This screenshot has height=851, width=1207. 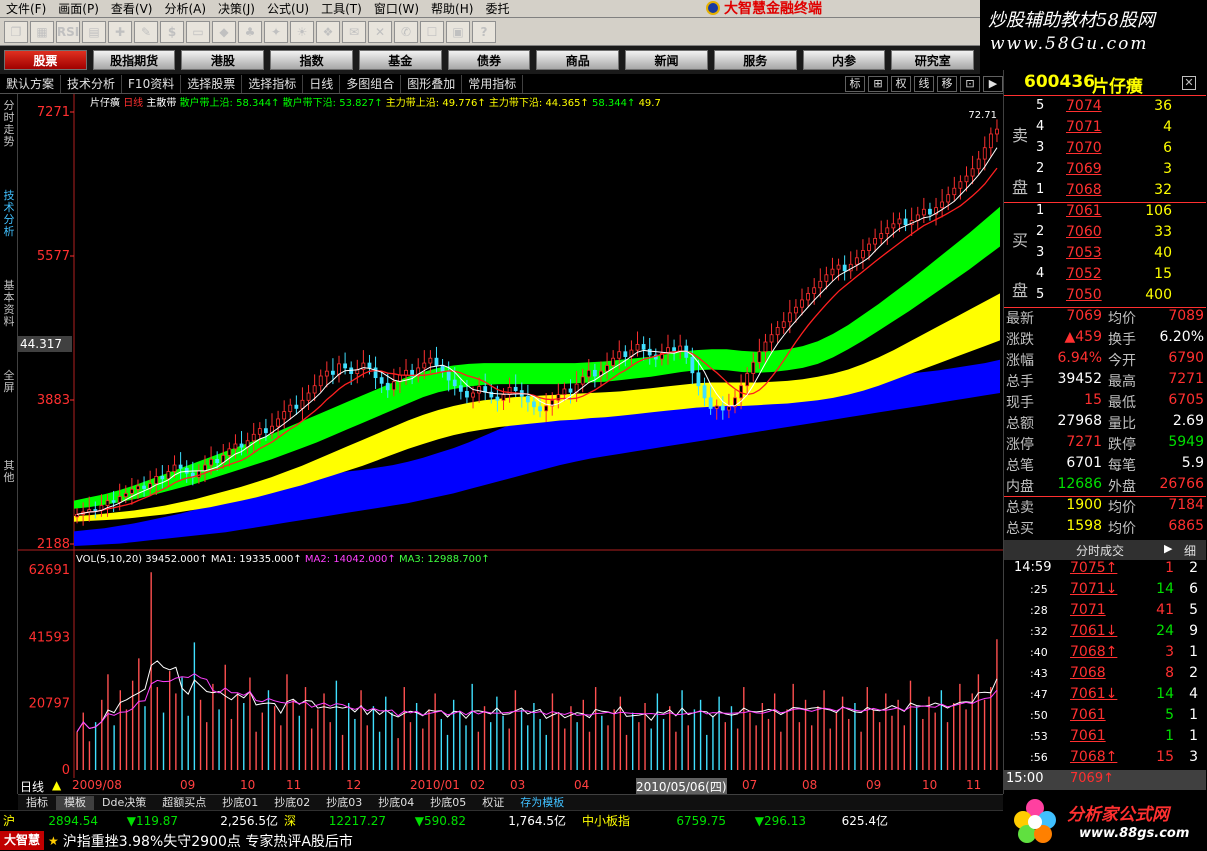 I want to click on toolbar-icon: ❐, so click(x=16, y=31).